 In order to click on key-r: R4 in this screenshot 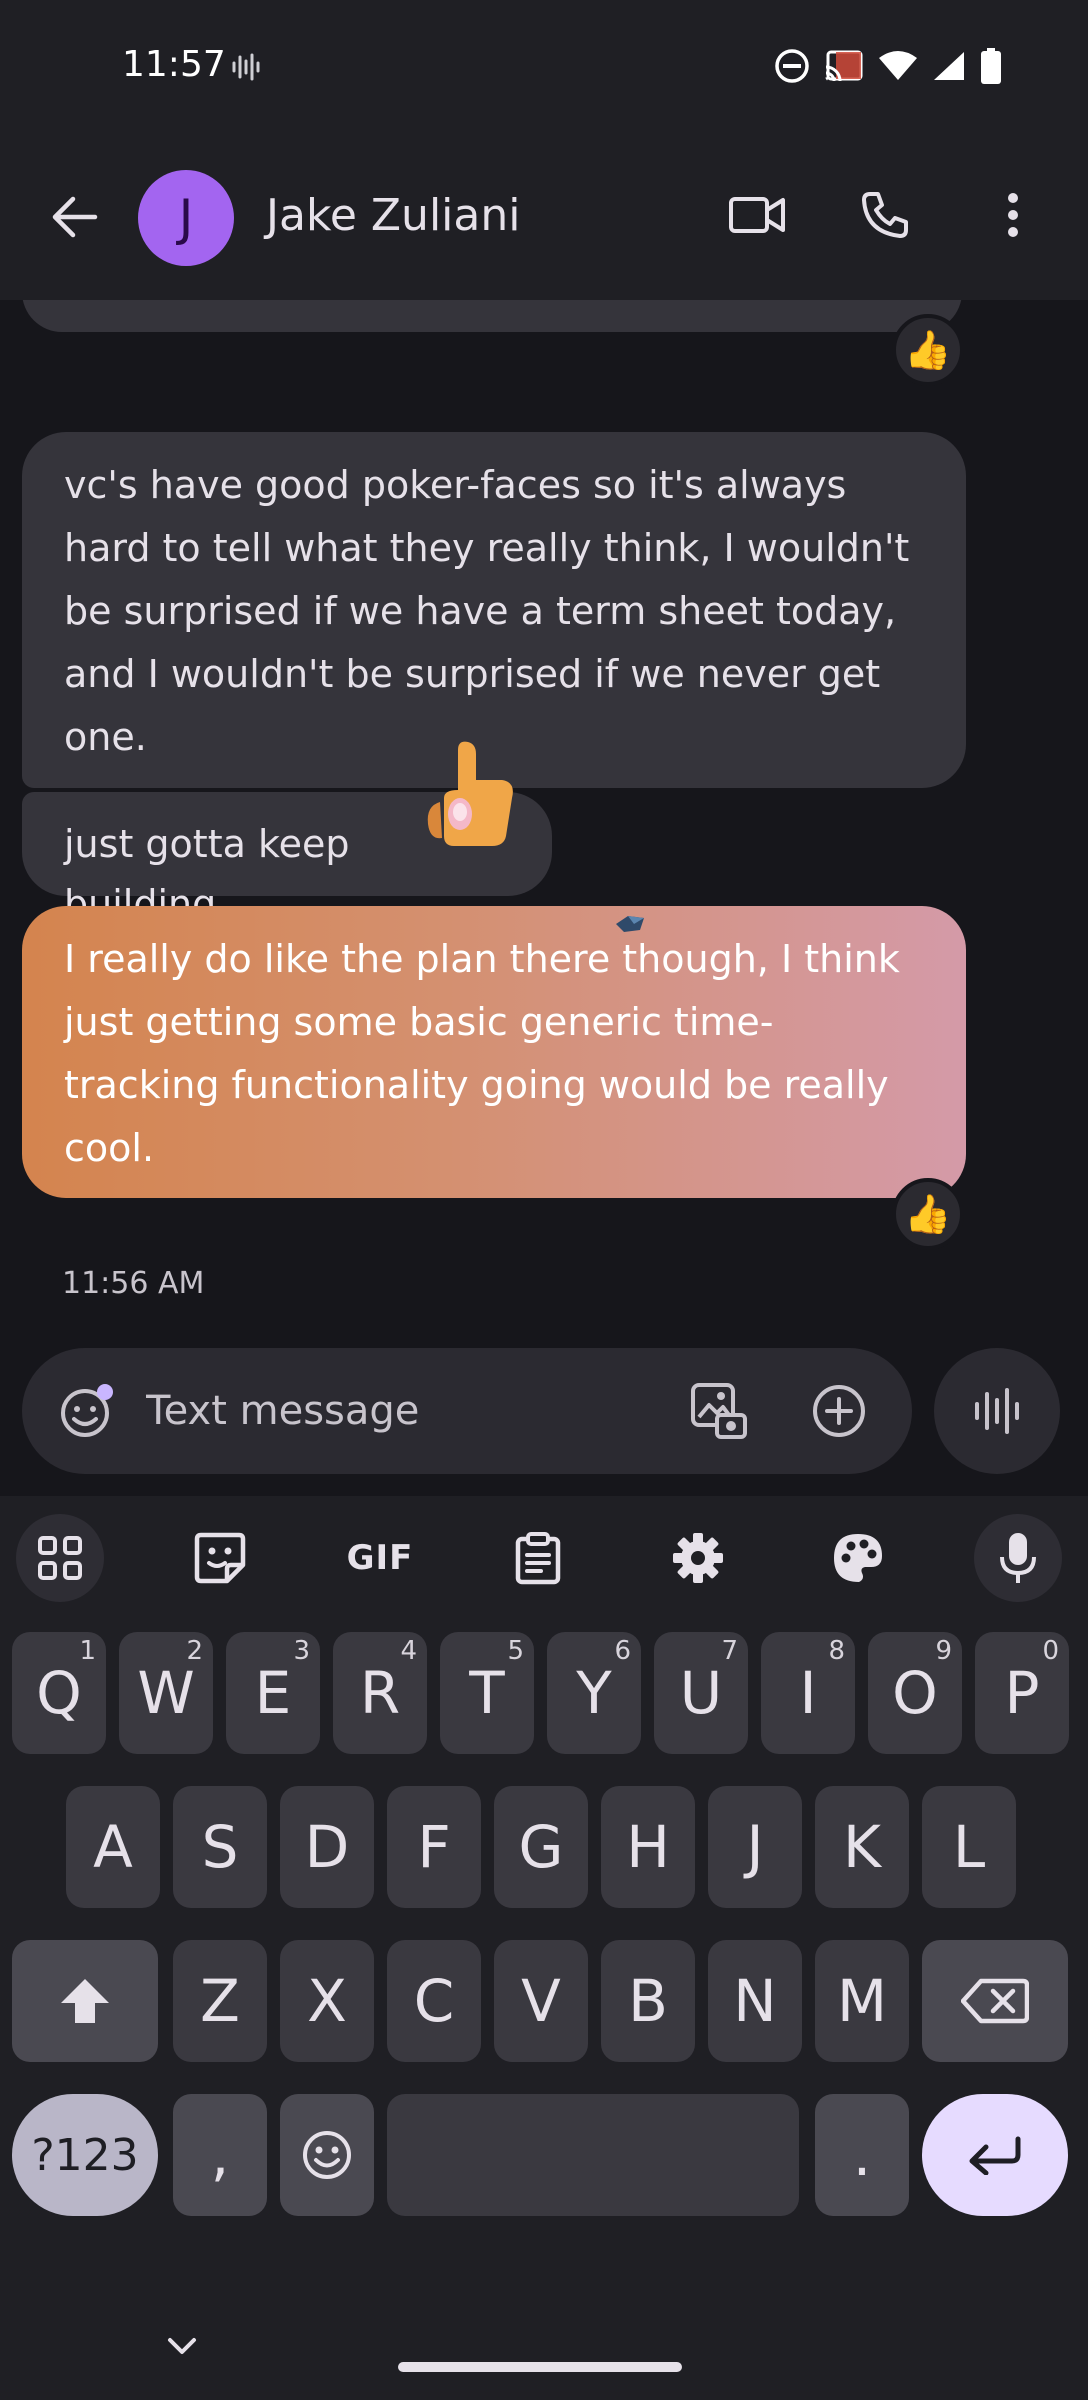, I will do `click(380, 1693)`.